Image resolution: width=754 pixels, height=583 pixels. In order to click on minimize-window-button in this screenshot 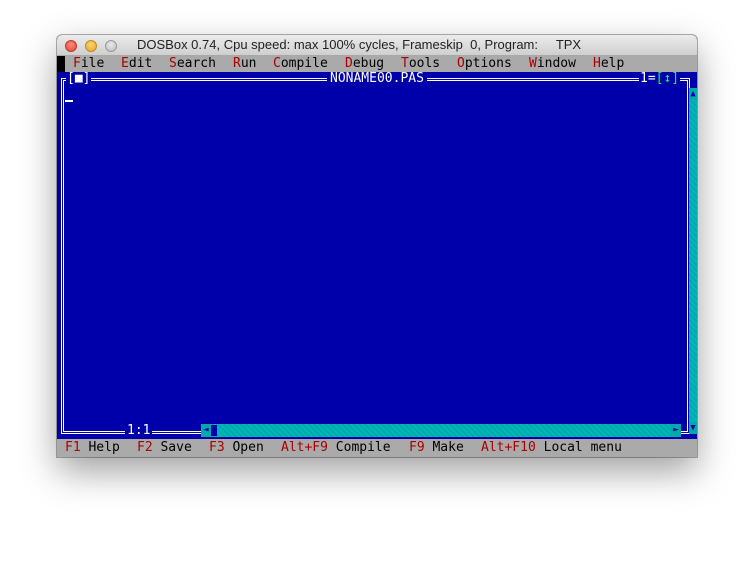, I will do `click(91, 46)`.